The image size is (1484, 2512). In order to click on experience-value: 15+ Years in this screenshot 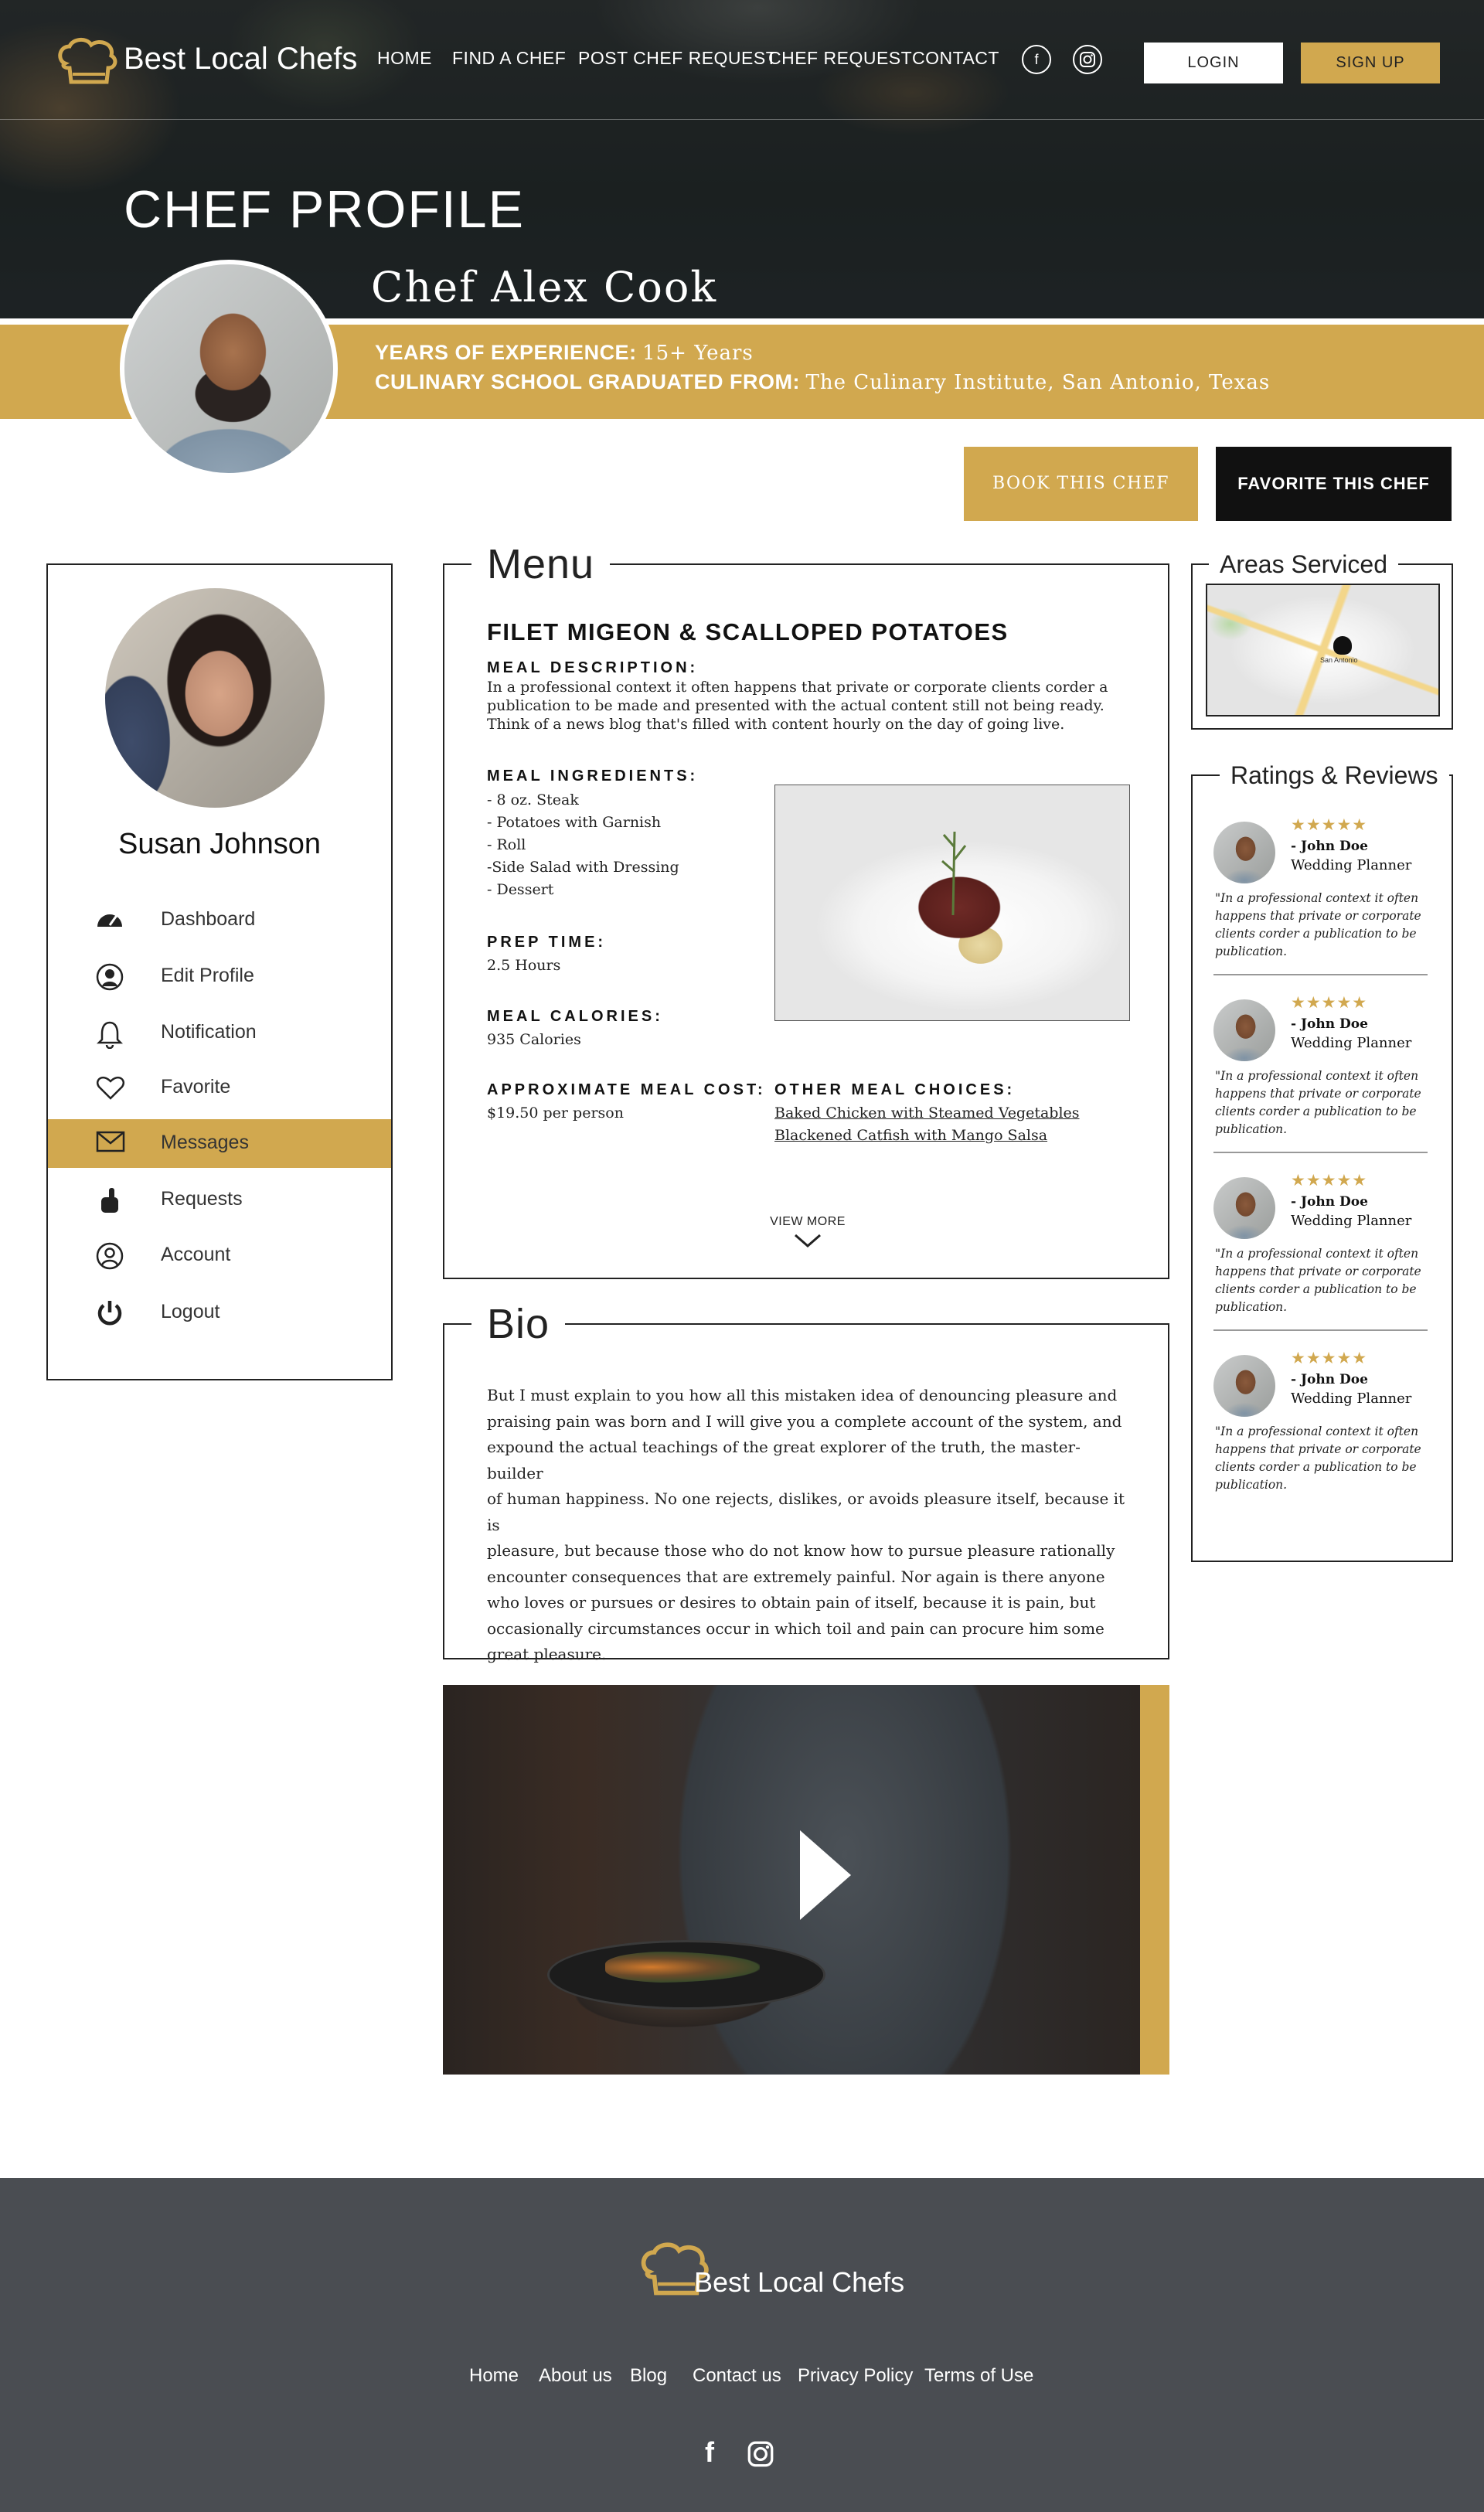, I will do `click(698, 354)`.